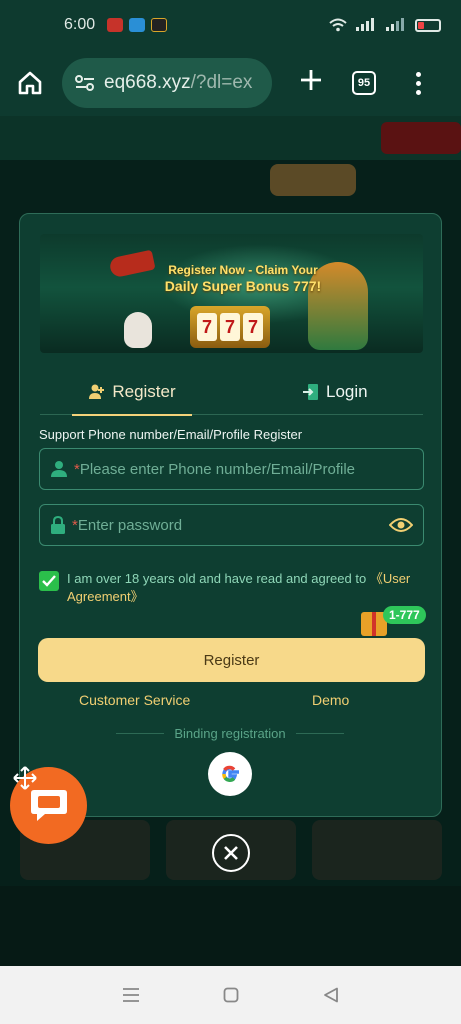  What do you see at coordinates (159, 25) in the screenshot?
I see `game-notification-icon` at bounding box center [159, 25].